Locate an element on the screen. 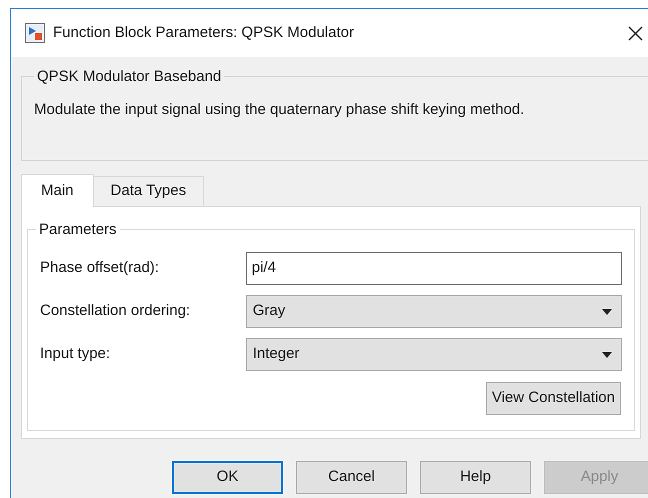 The image size is (648, 498). dropdown: Integer is located at coordinates (434, 354).